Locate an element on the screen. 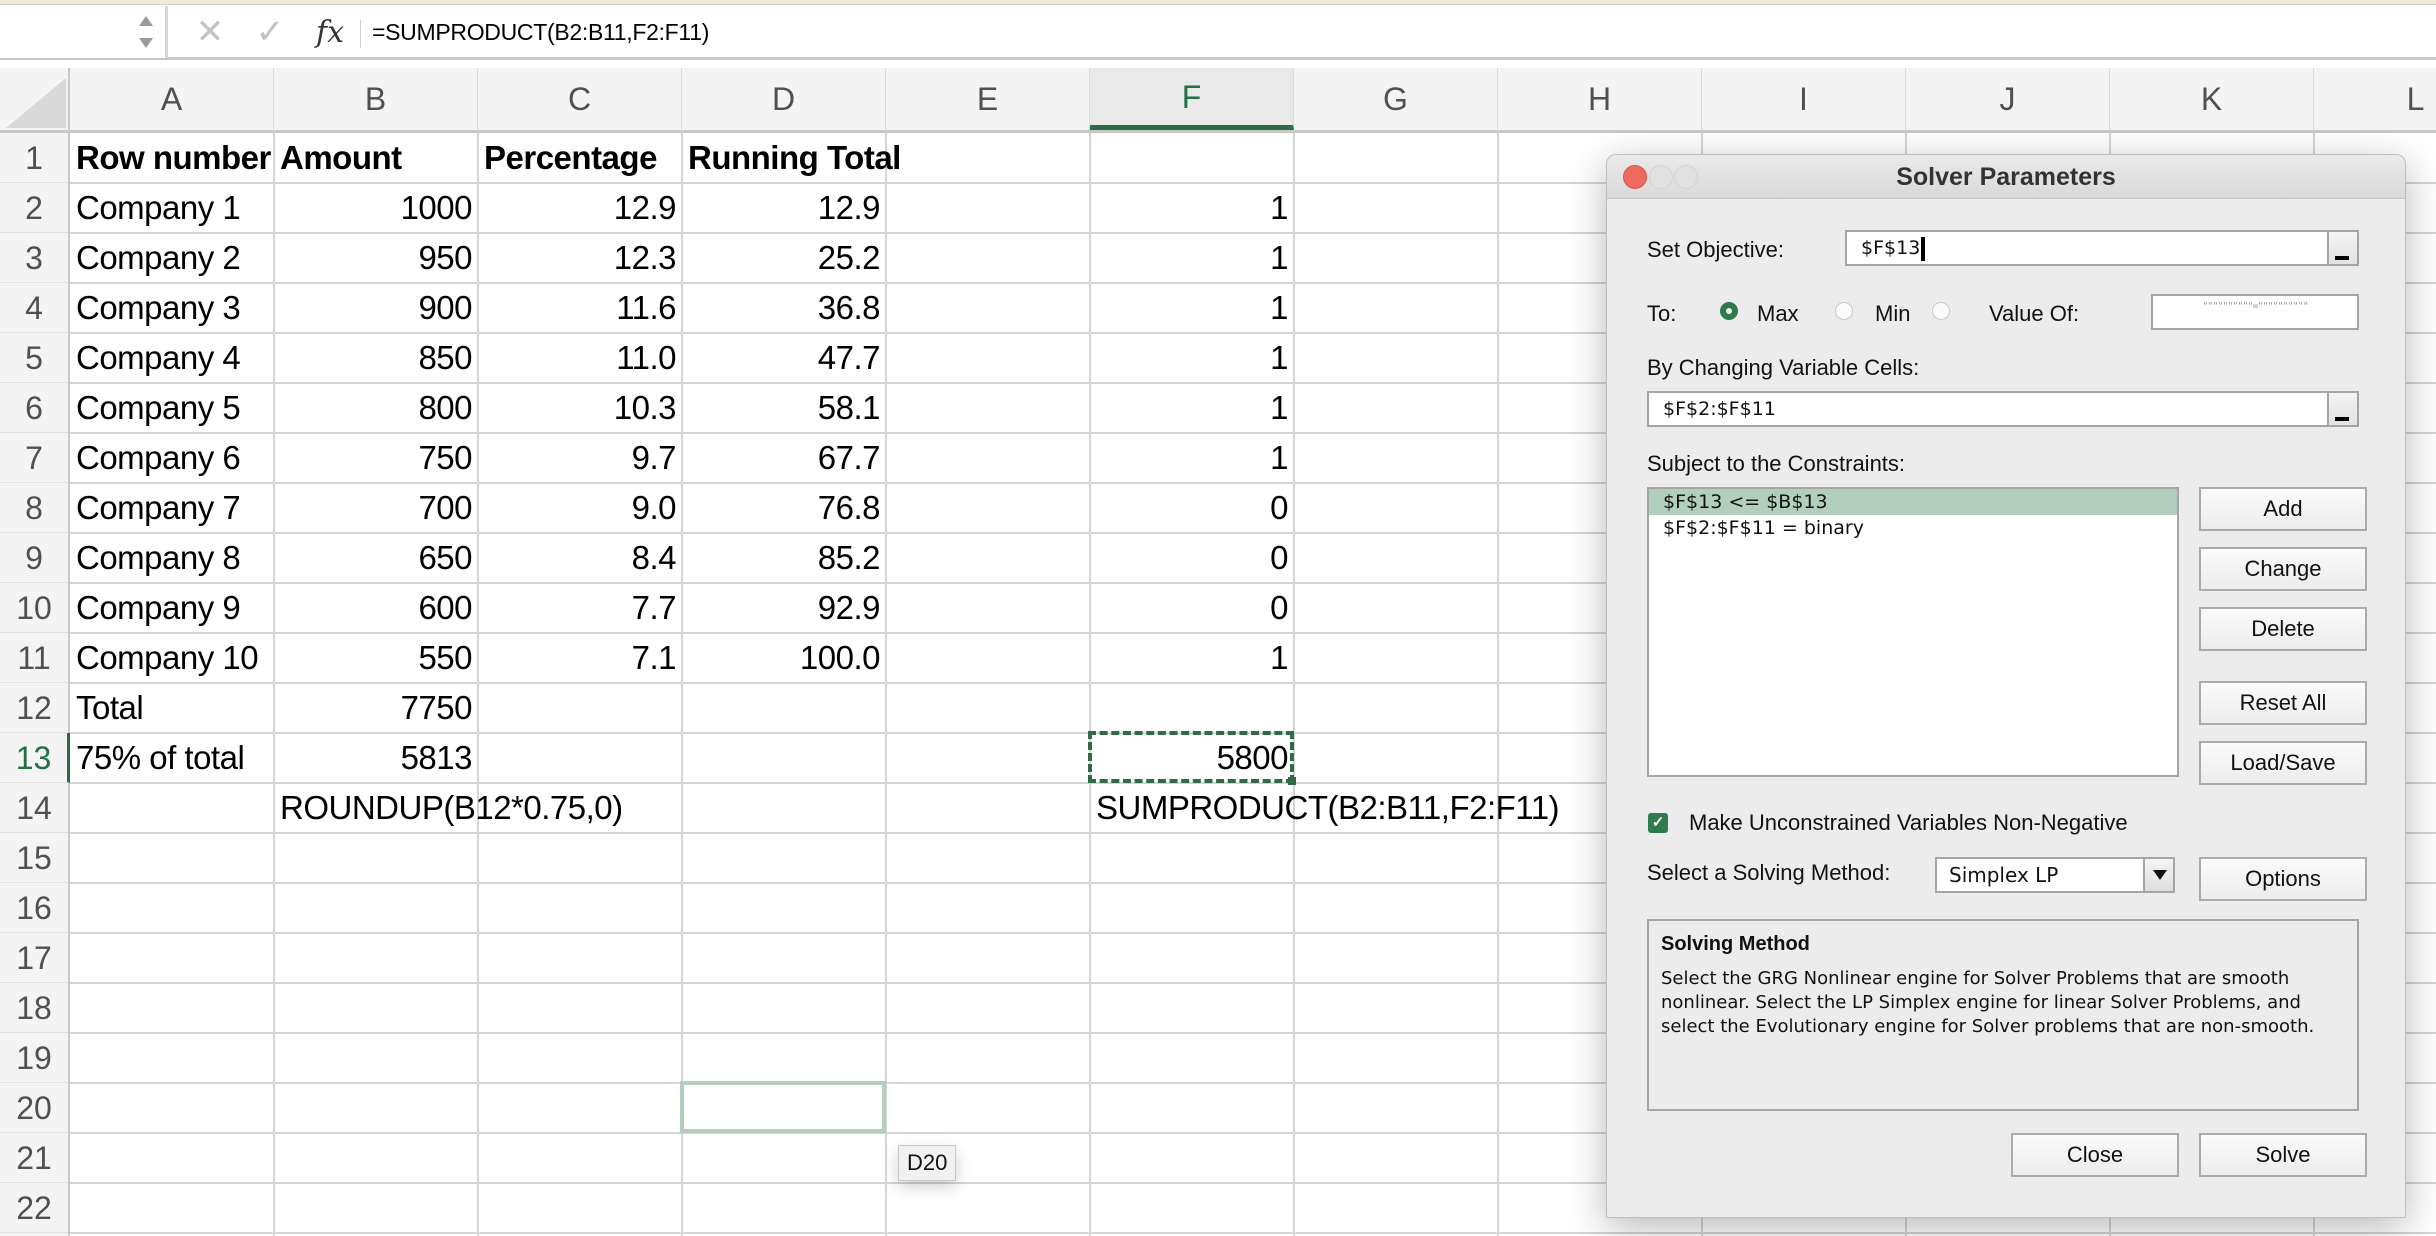  selected-cell-d20 is located at coordinates (783, 1107).